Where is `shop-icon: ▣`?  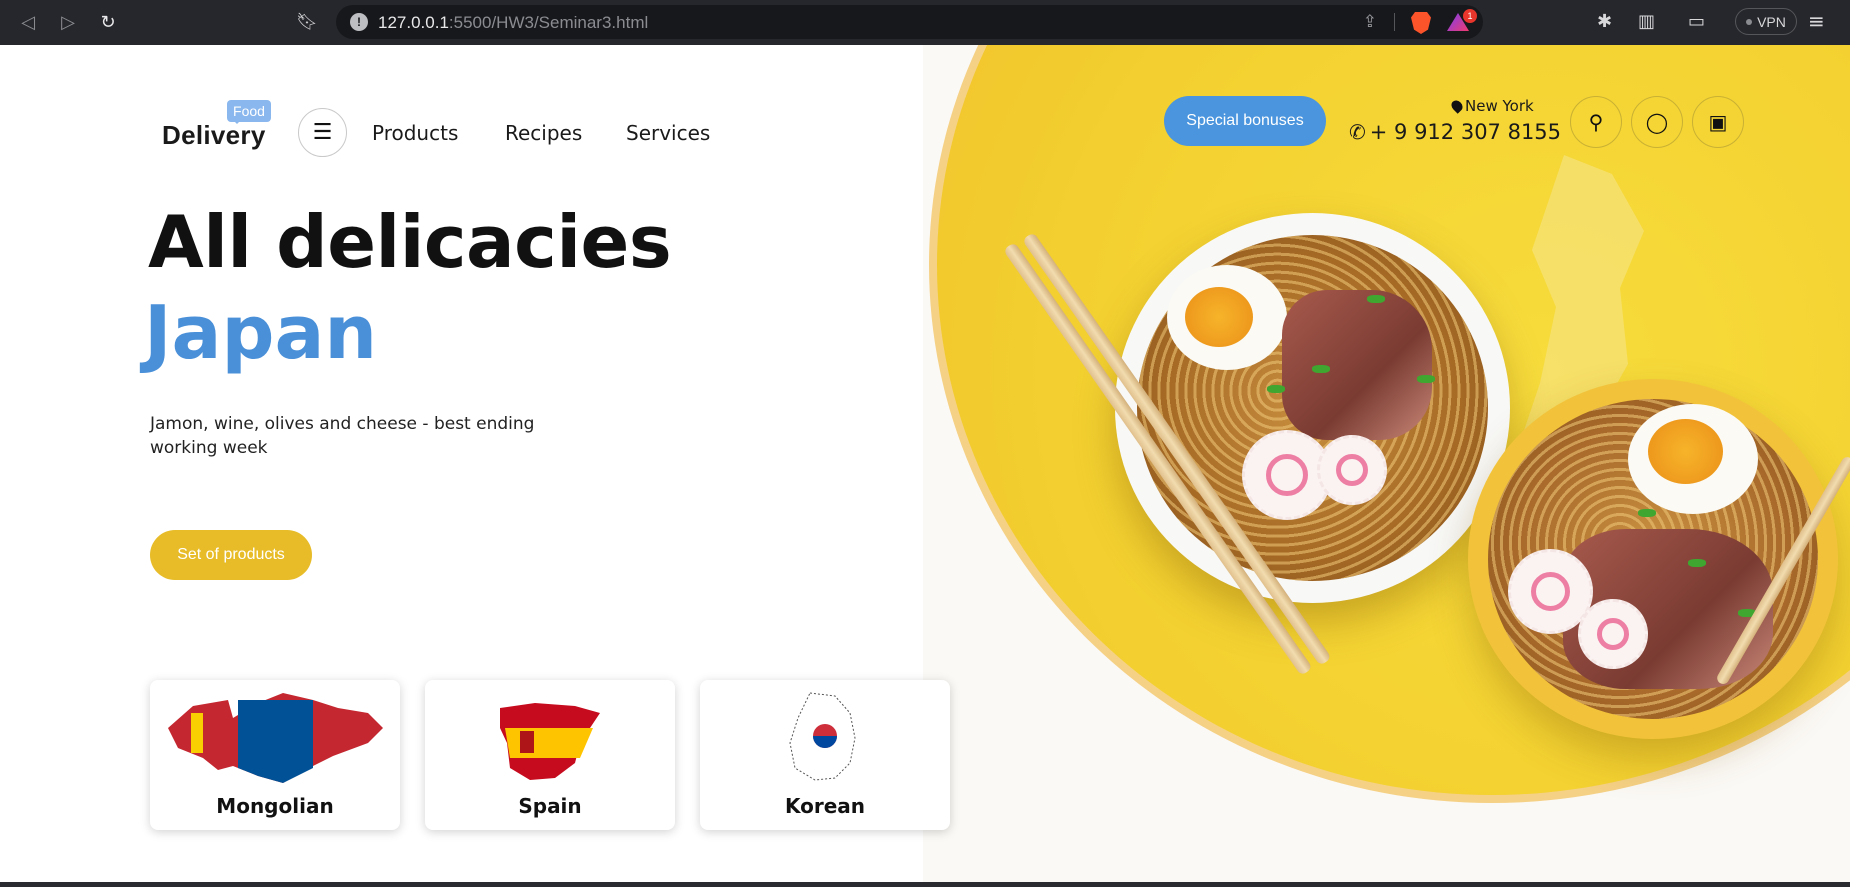
shop-icon: ▣ is located at coordinates (1718, 122).